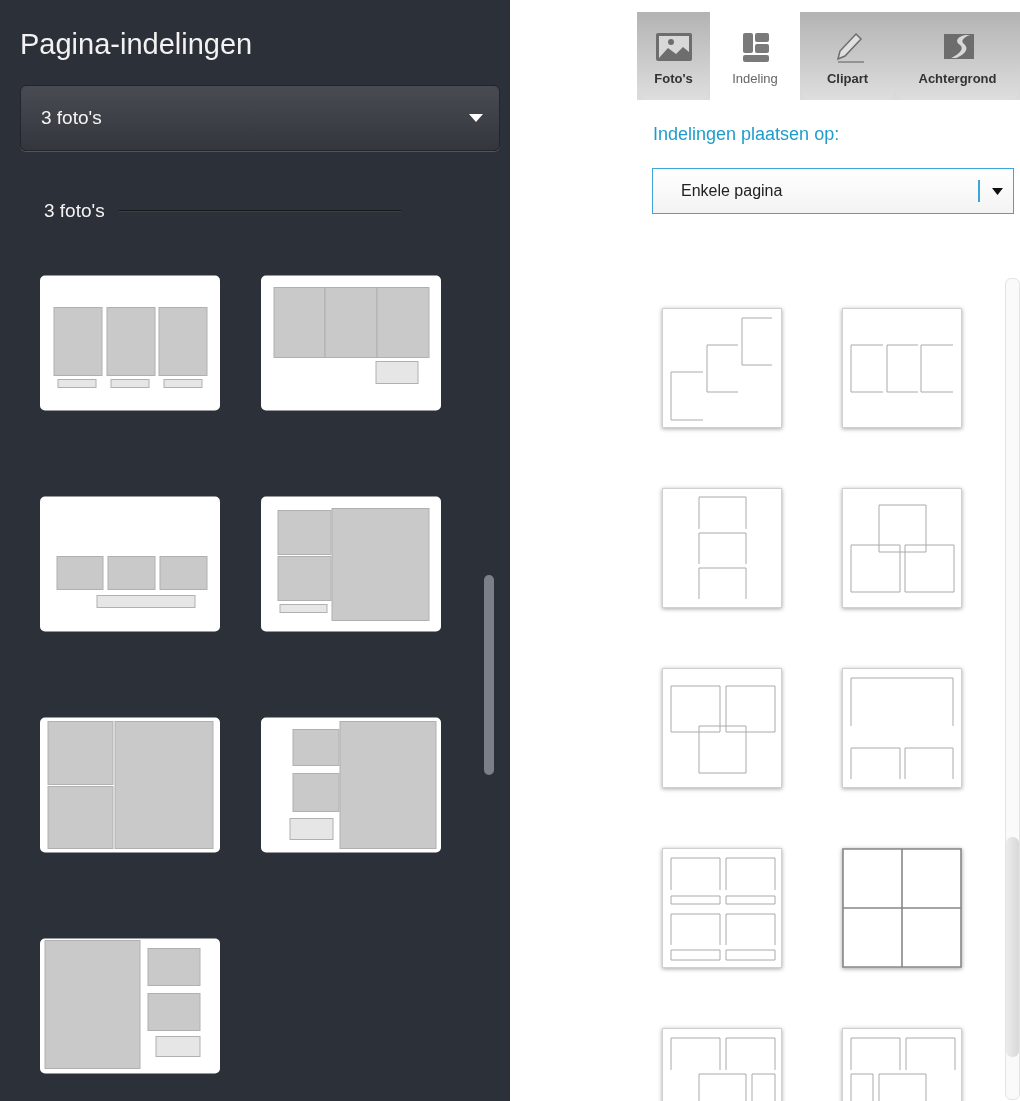  I want to click on placement-label: Indelingen plaatsen op:, so click(746, 134).